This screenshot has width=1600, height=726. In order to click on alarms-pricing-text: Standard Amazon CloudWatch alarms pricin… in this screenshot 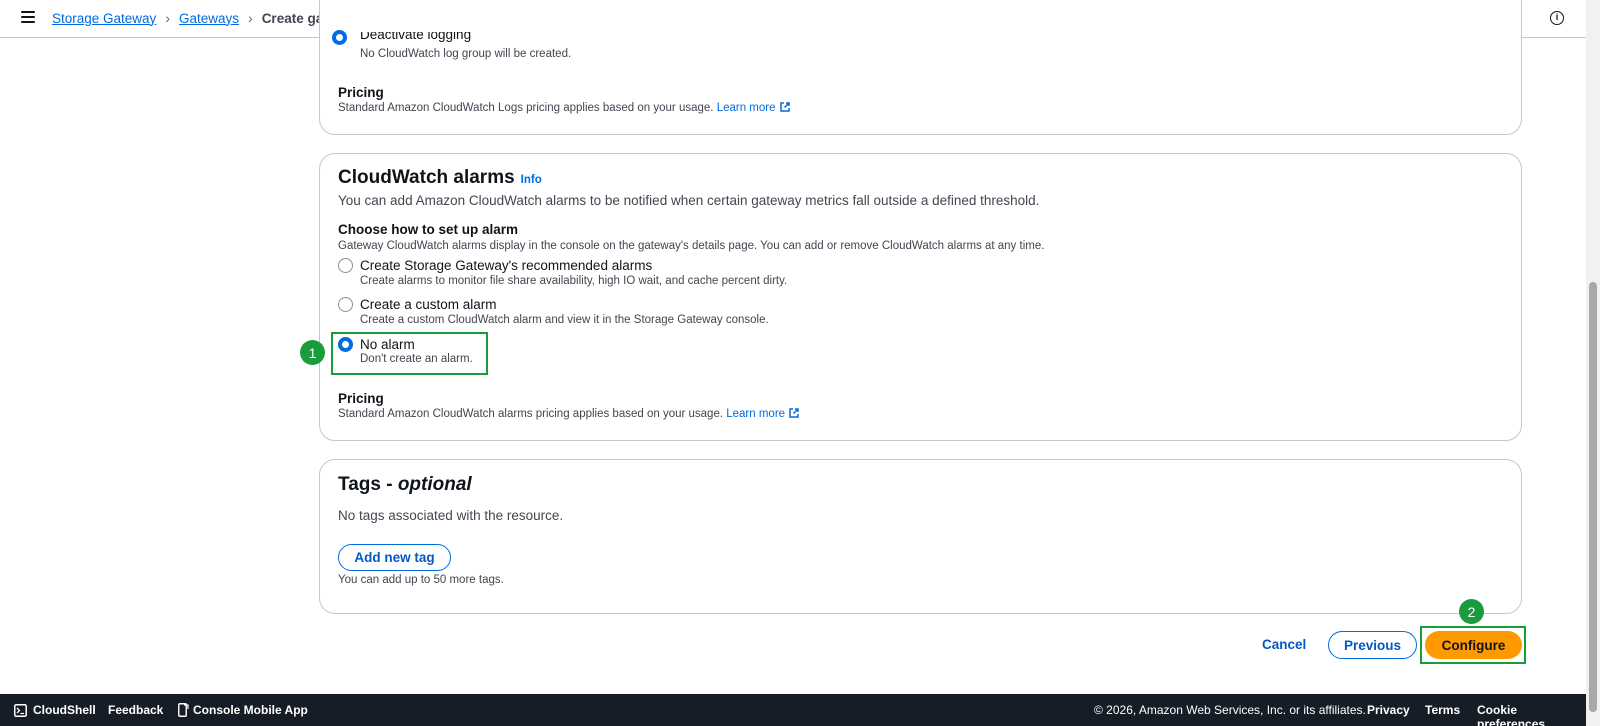, I will do `click(568, 414)`.